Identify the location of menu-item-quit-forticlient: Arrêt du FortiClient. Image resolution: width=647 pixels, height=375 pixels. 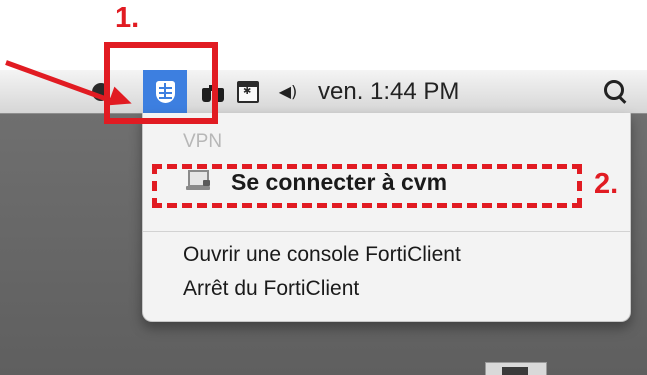
(271, 289).